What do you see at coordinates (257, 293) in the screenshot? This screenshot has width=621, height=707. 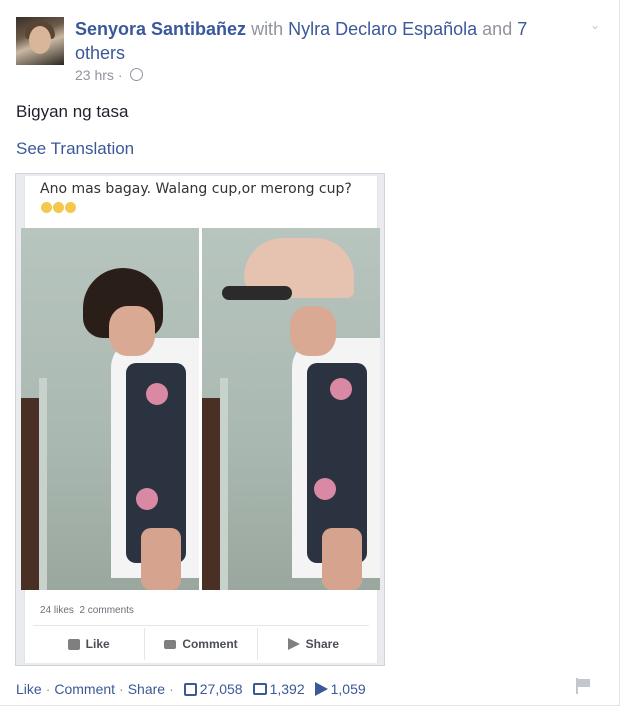 I see `cap-brim` at bounding box center [257, 293].